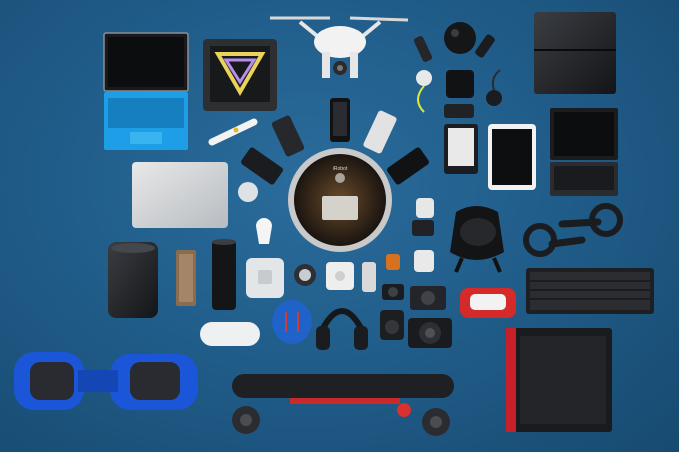 The image size is (679, 452). I want to click on ereader-icon, so click(461, 149).